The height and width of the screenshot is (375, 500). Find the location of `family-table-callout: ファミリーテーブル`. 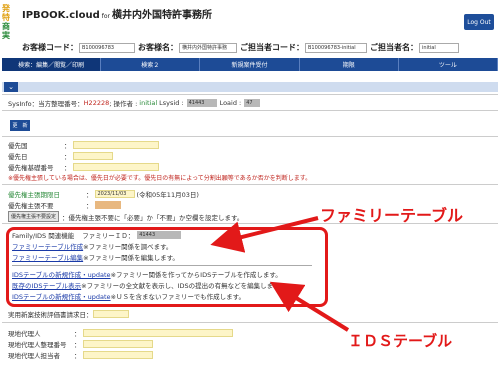

family-table-callout: ファミリーテーブル is located at coordinates (392, 215).